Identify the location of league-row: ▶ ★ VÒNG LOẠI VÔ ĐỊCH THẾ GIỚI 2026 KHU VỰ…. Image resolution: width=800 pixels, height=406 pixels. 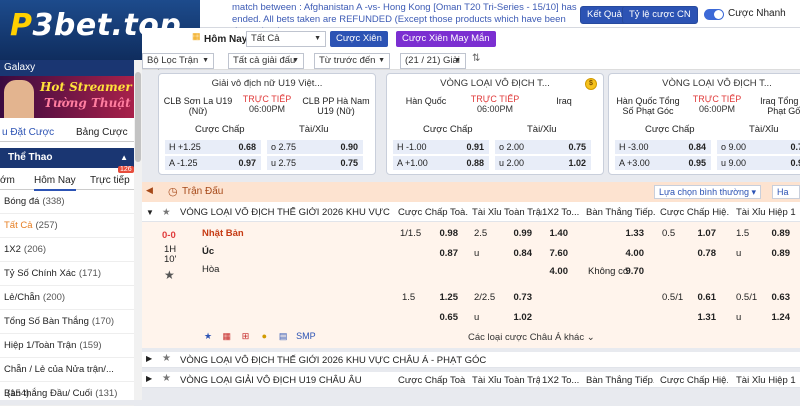
(471, 360).